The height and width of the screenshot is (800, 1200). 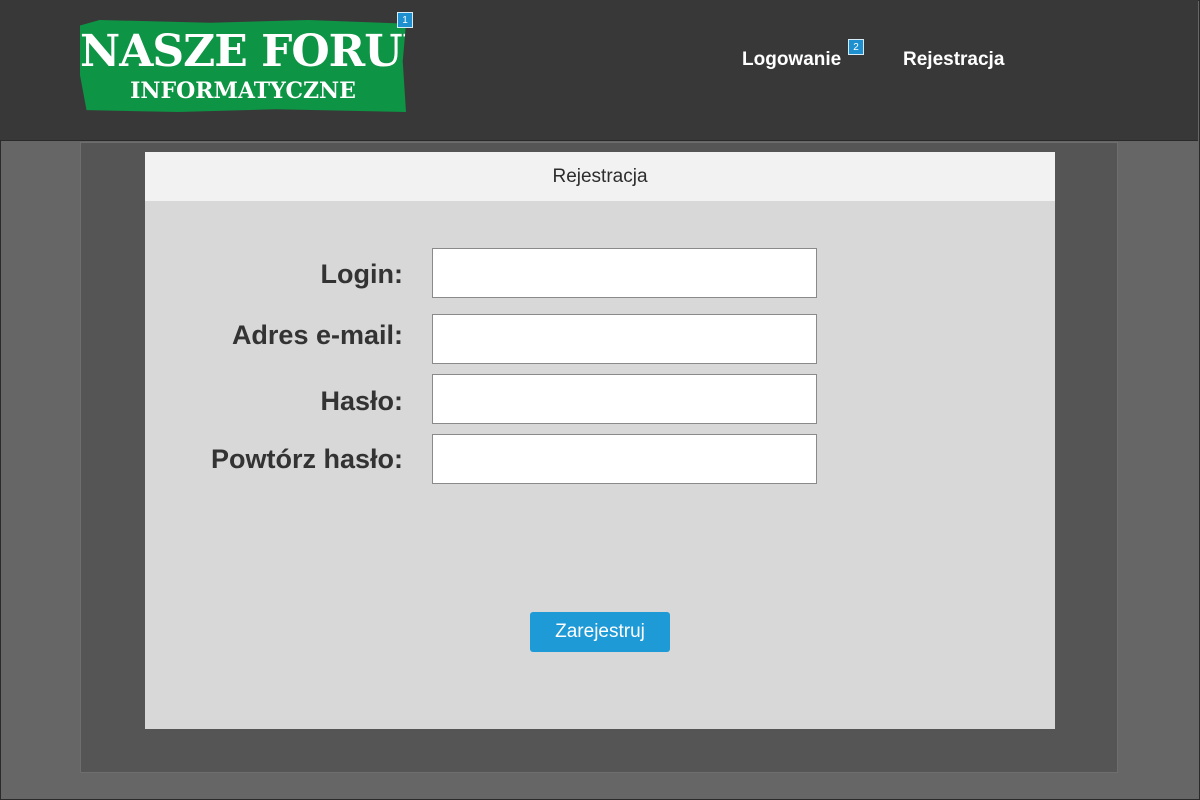 I want to click on nav-login-link: Logowanie, so click(x=791, y=60).